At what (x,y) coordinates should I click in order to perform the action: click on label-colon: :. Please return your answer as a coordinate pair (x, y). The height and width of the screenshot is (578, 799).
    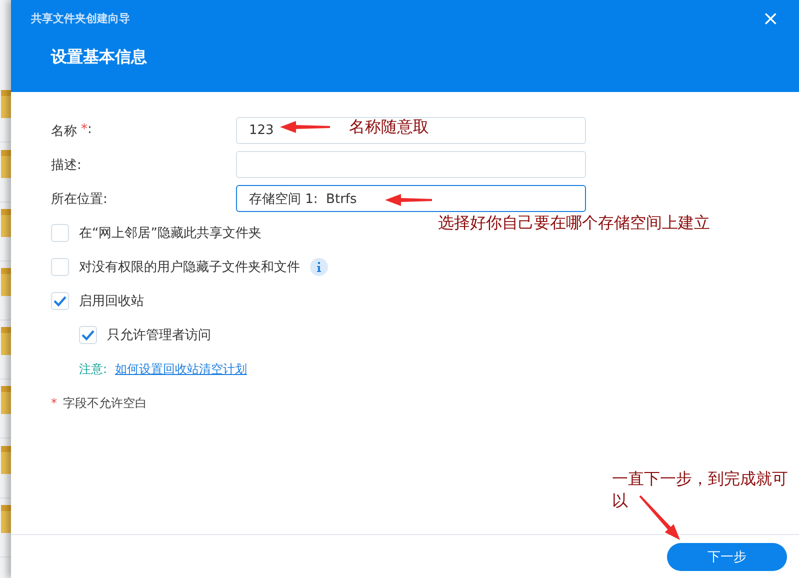
    Looking at the image, I should click on (90, 130).